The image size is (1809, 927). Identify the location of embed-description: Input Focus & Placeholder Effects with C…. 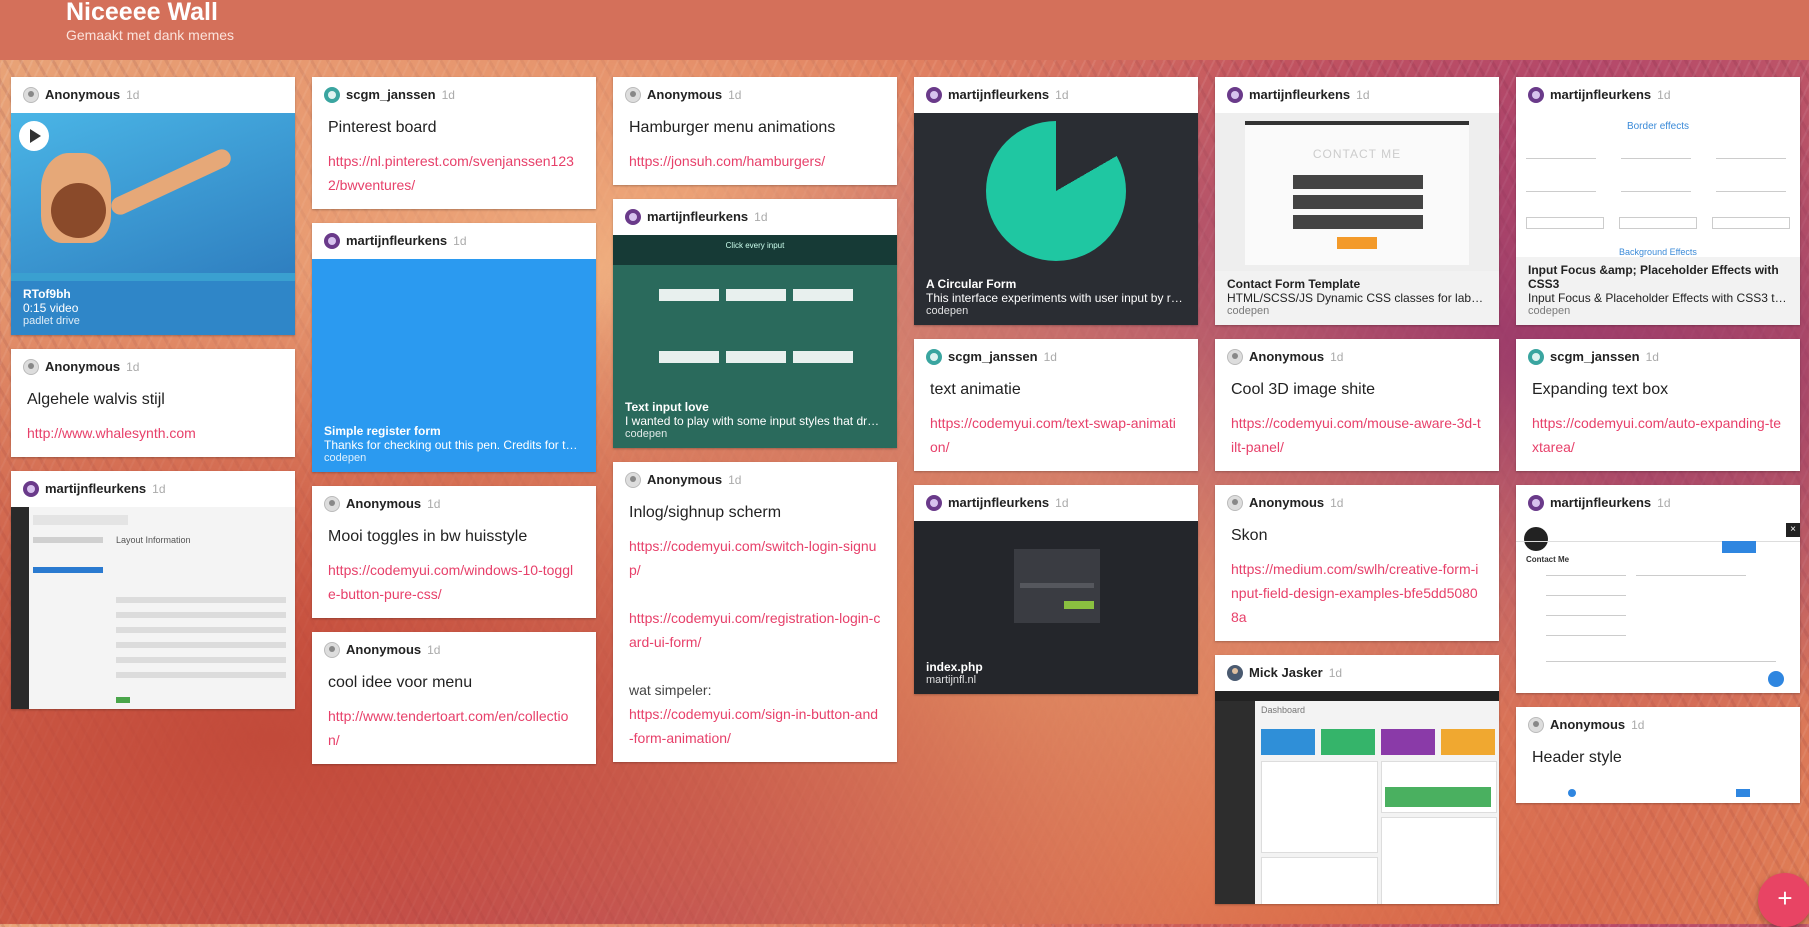
(1658, 298).